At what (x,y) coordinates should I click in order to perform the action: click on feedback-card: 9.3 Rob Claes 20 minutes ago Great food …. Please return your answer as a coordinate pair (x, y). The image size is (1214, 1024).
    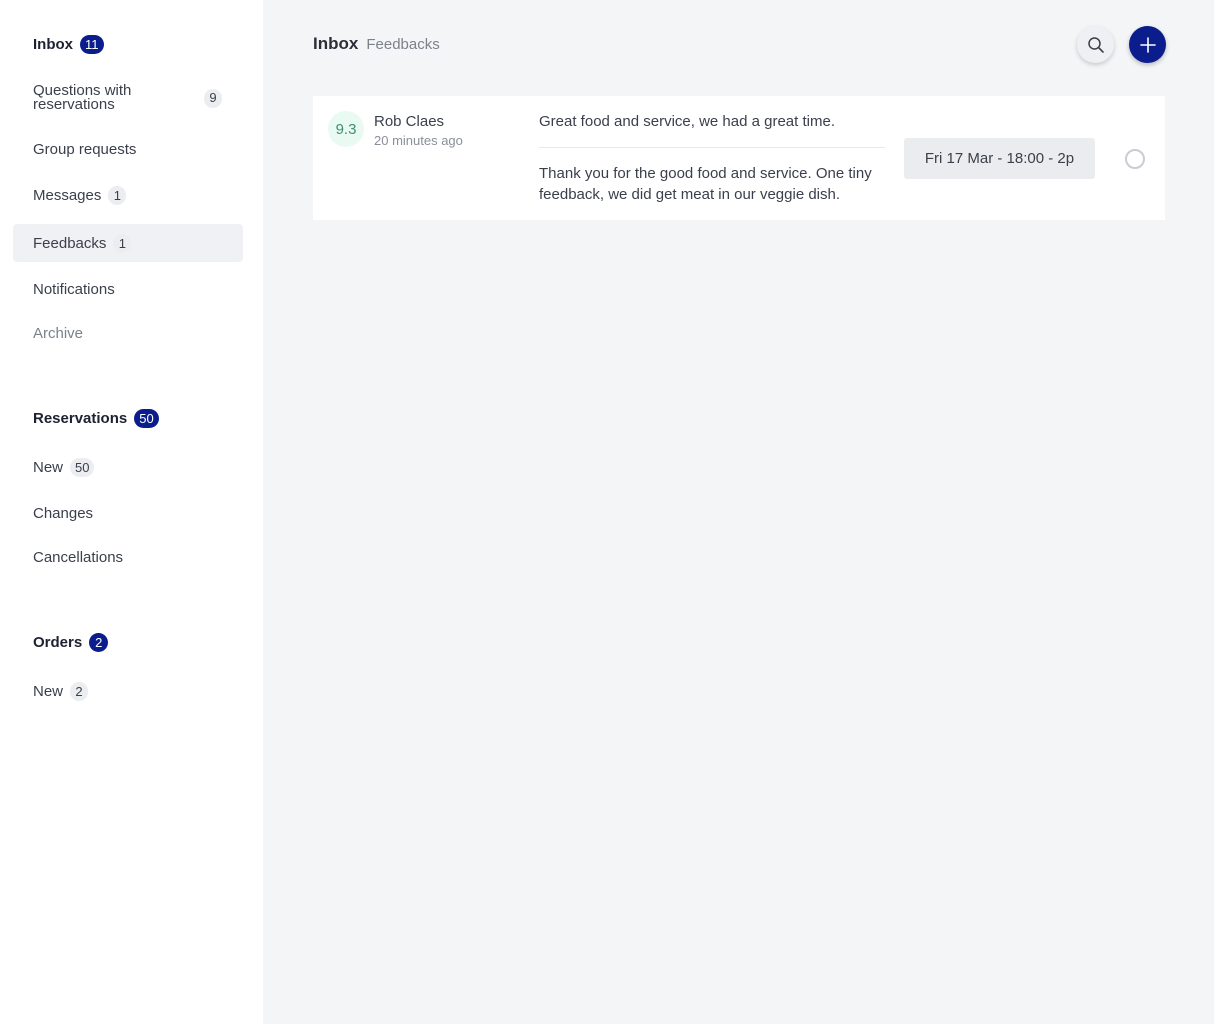
    Looking at the image, I should click on (739, 158).